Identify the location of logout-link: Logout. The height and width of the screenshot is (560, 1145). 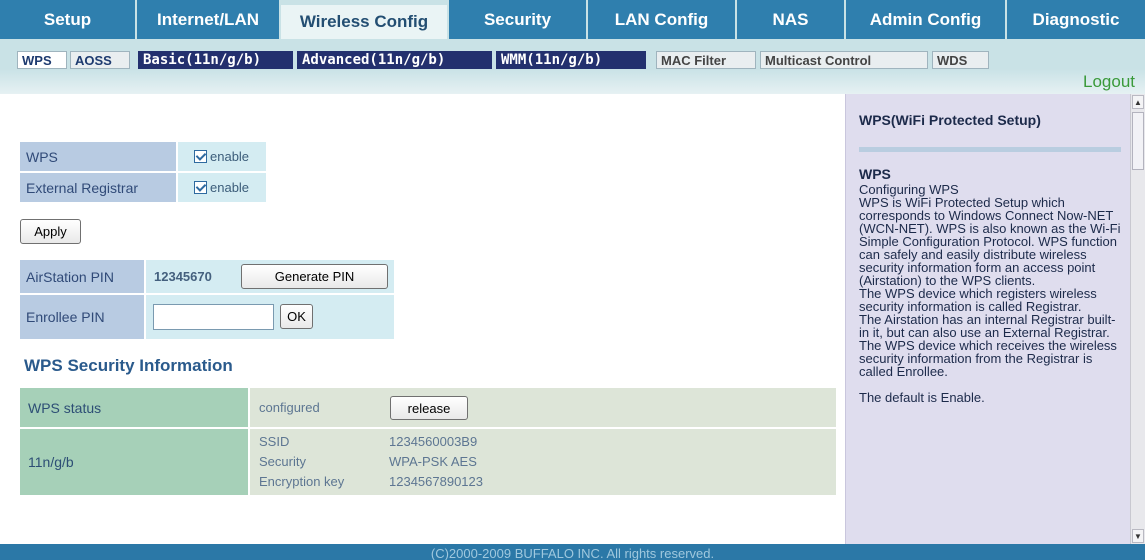
(1109, 82).